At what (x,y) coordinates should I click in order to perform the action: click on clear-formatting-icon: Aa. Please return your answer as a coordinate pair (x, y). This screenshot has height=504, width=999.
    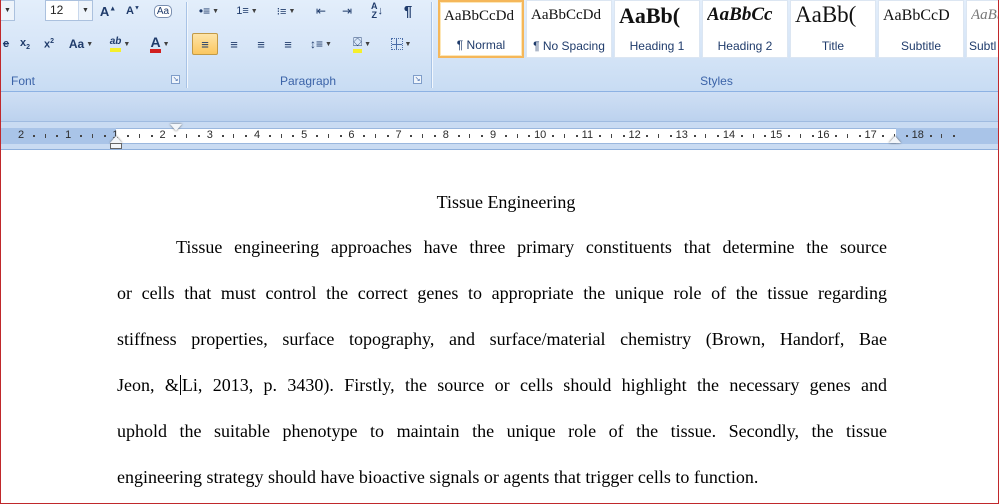
    Looking at the image, I should click on (163, 11).